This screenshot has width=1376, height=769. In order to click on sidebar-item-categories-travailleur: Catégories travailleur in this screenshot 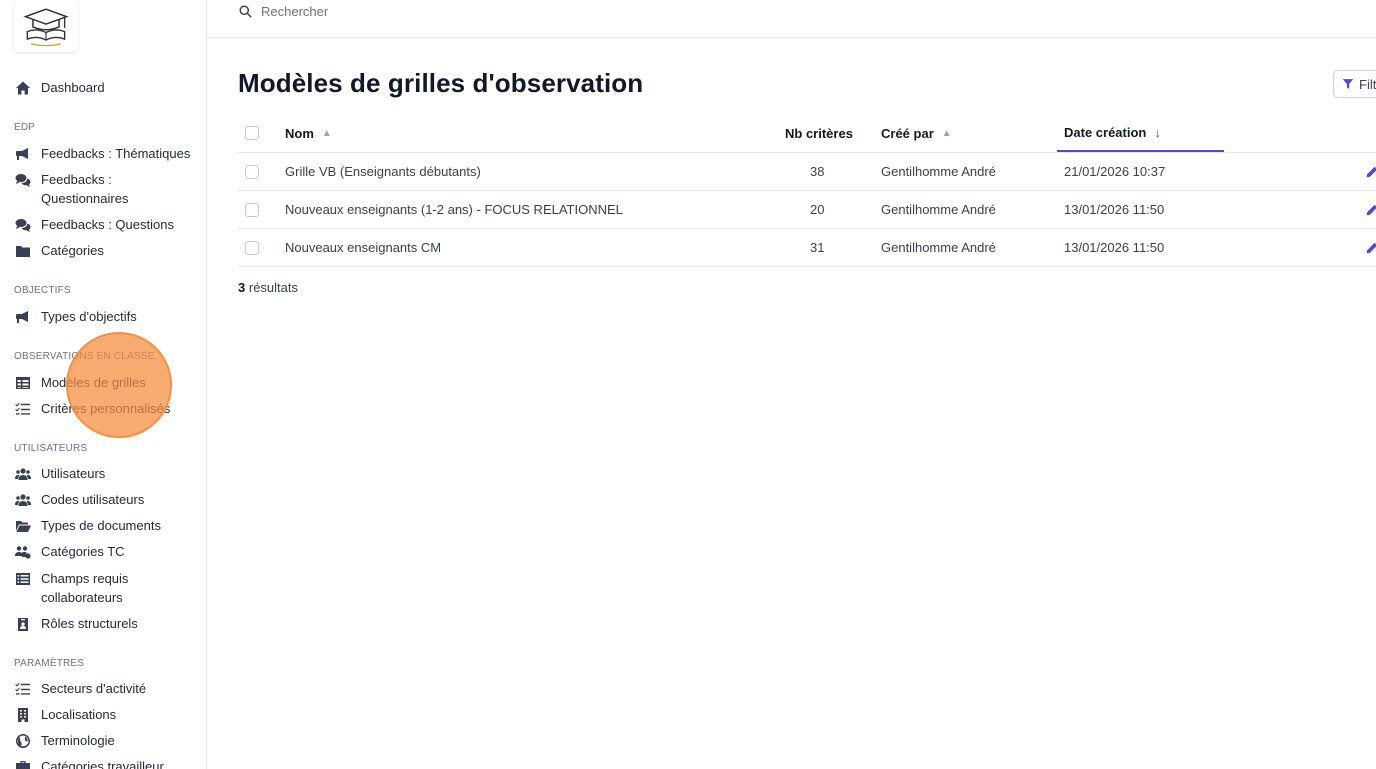, I will do `click(107, 763)`.